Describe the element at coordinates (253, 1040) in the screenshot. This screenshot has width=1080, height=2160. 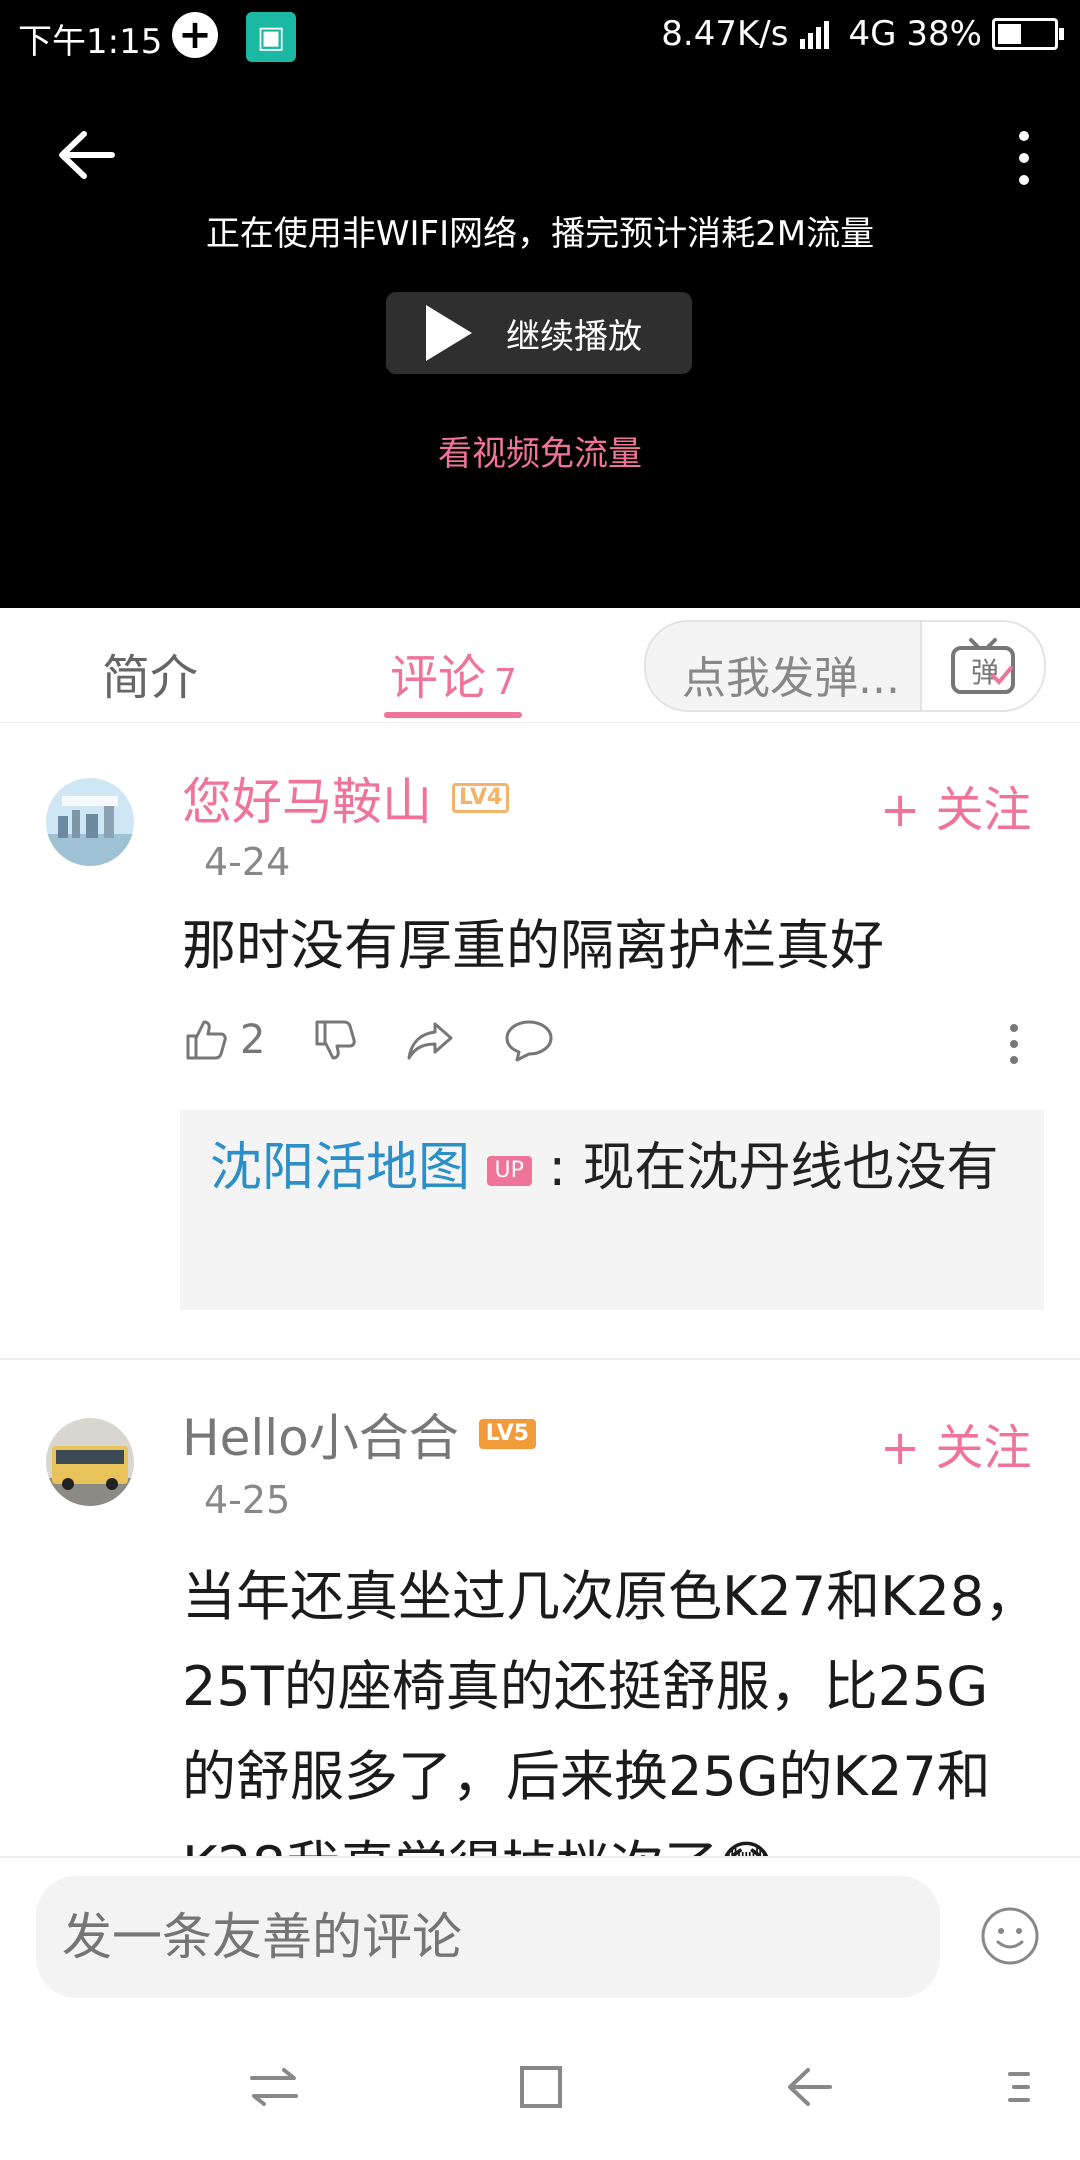
I see `like-count: 2` at that location.